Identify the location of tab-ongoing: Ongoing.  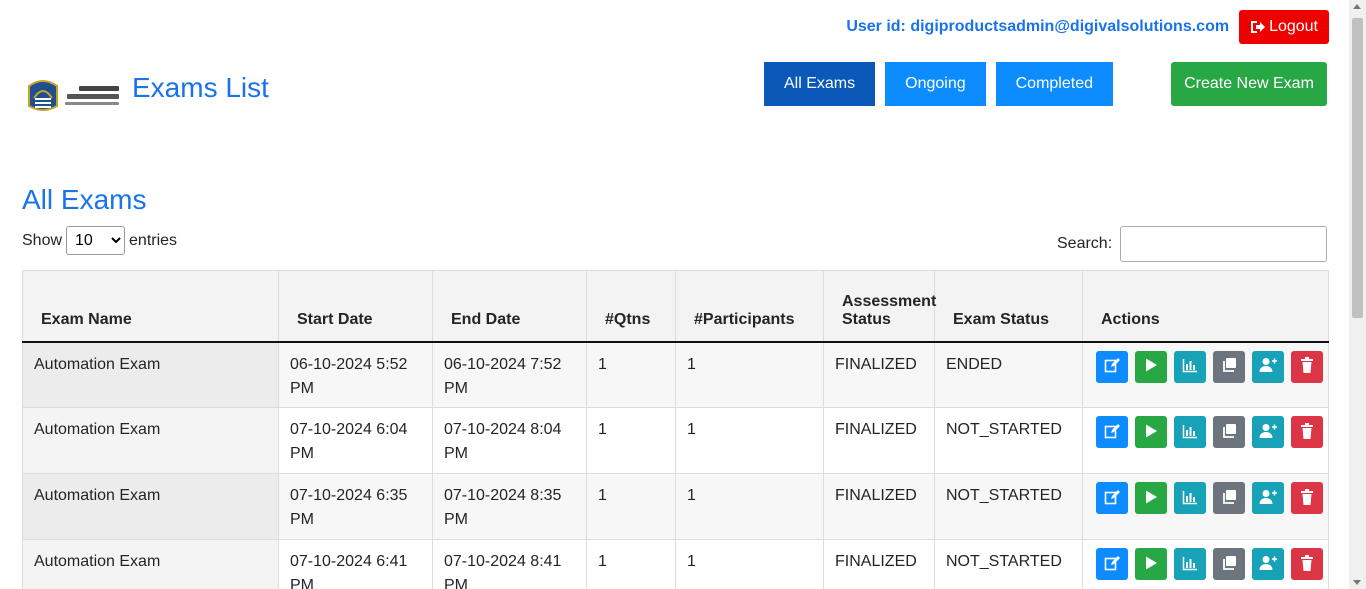
(935, 84).